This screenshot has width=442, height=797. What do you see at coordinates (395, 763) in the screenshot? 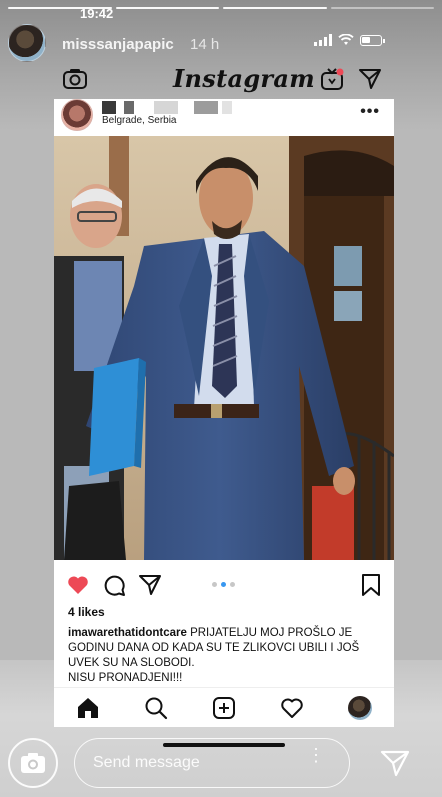
I see `send-icon` at bounding box center [395, 763].